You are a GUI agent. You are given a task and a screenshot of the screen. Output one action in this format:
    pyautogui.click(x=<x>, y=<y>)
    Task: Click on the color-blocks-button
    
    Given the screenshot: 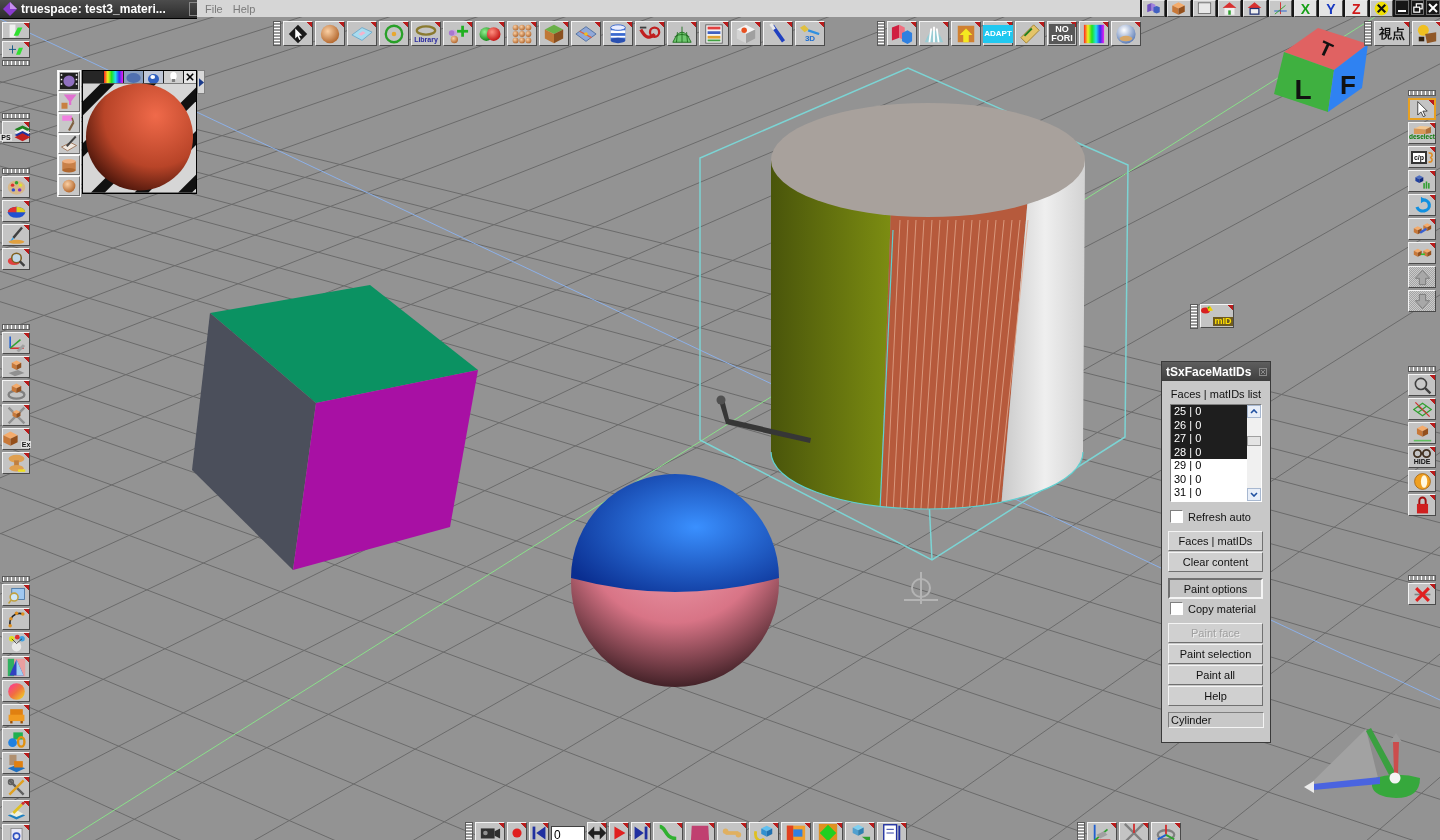 What is the action you would take?
    pyautogui.click(x=796, y=831)
    